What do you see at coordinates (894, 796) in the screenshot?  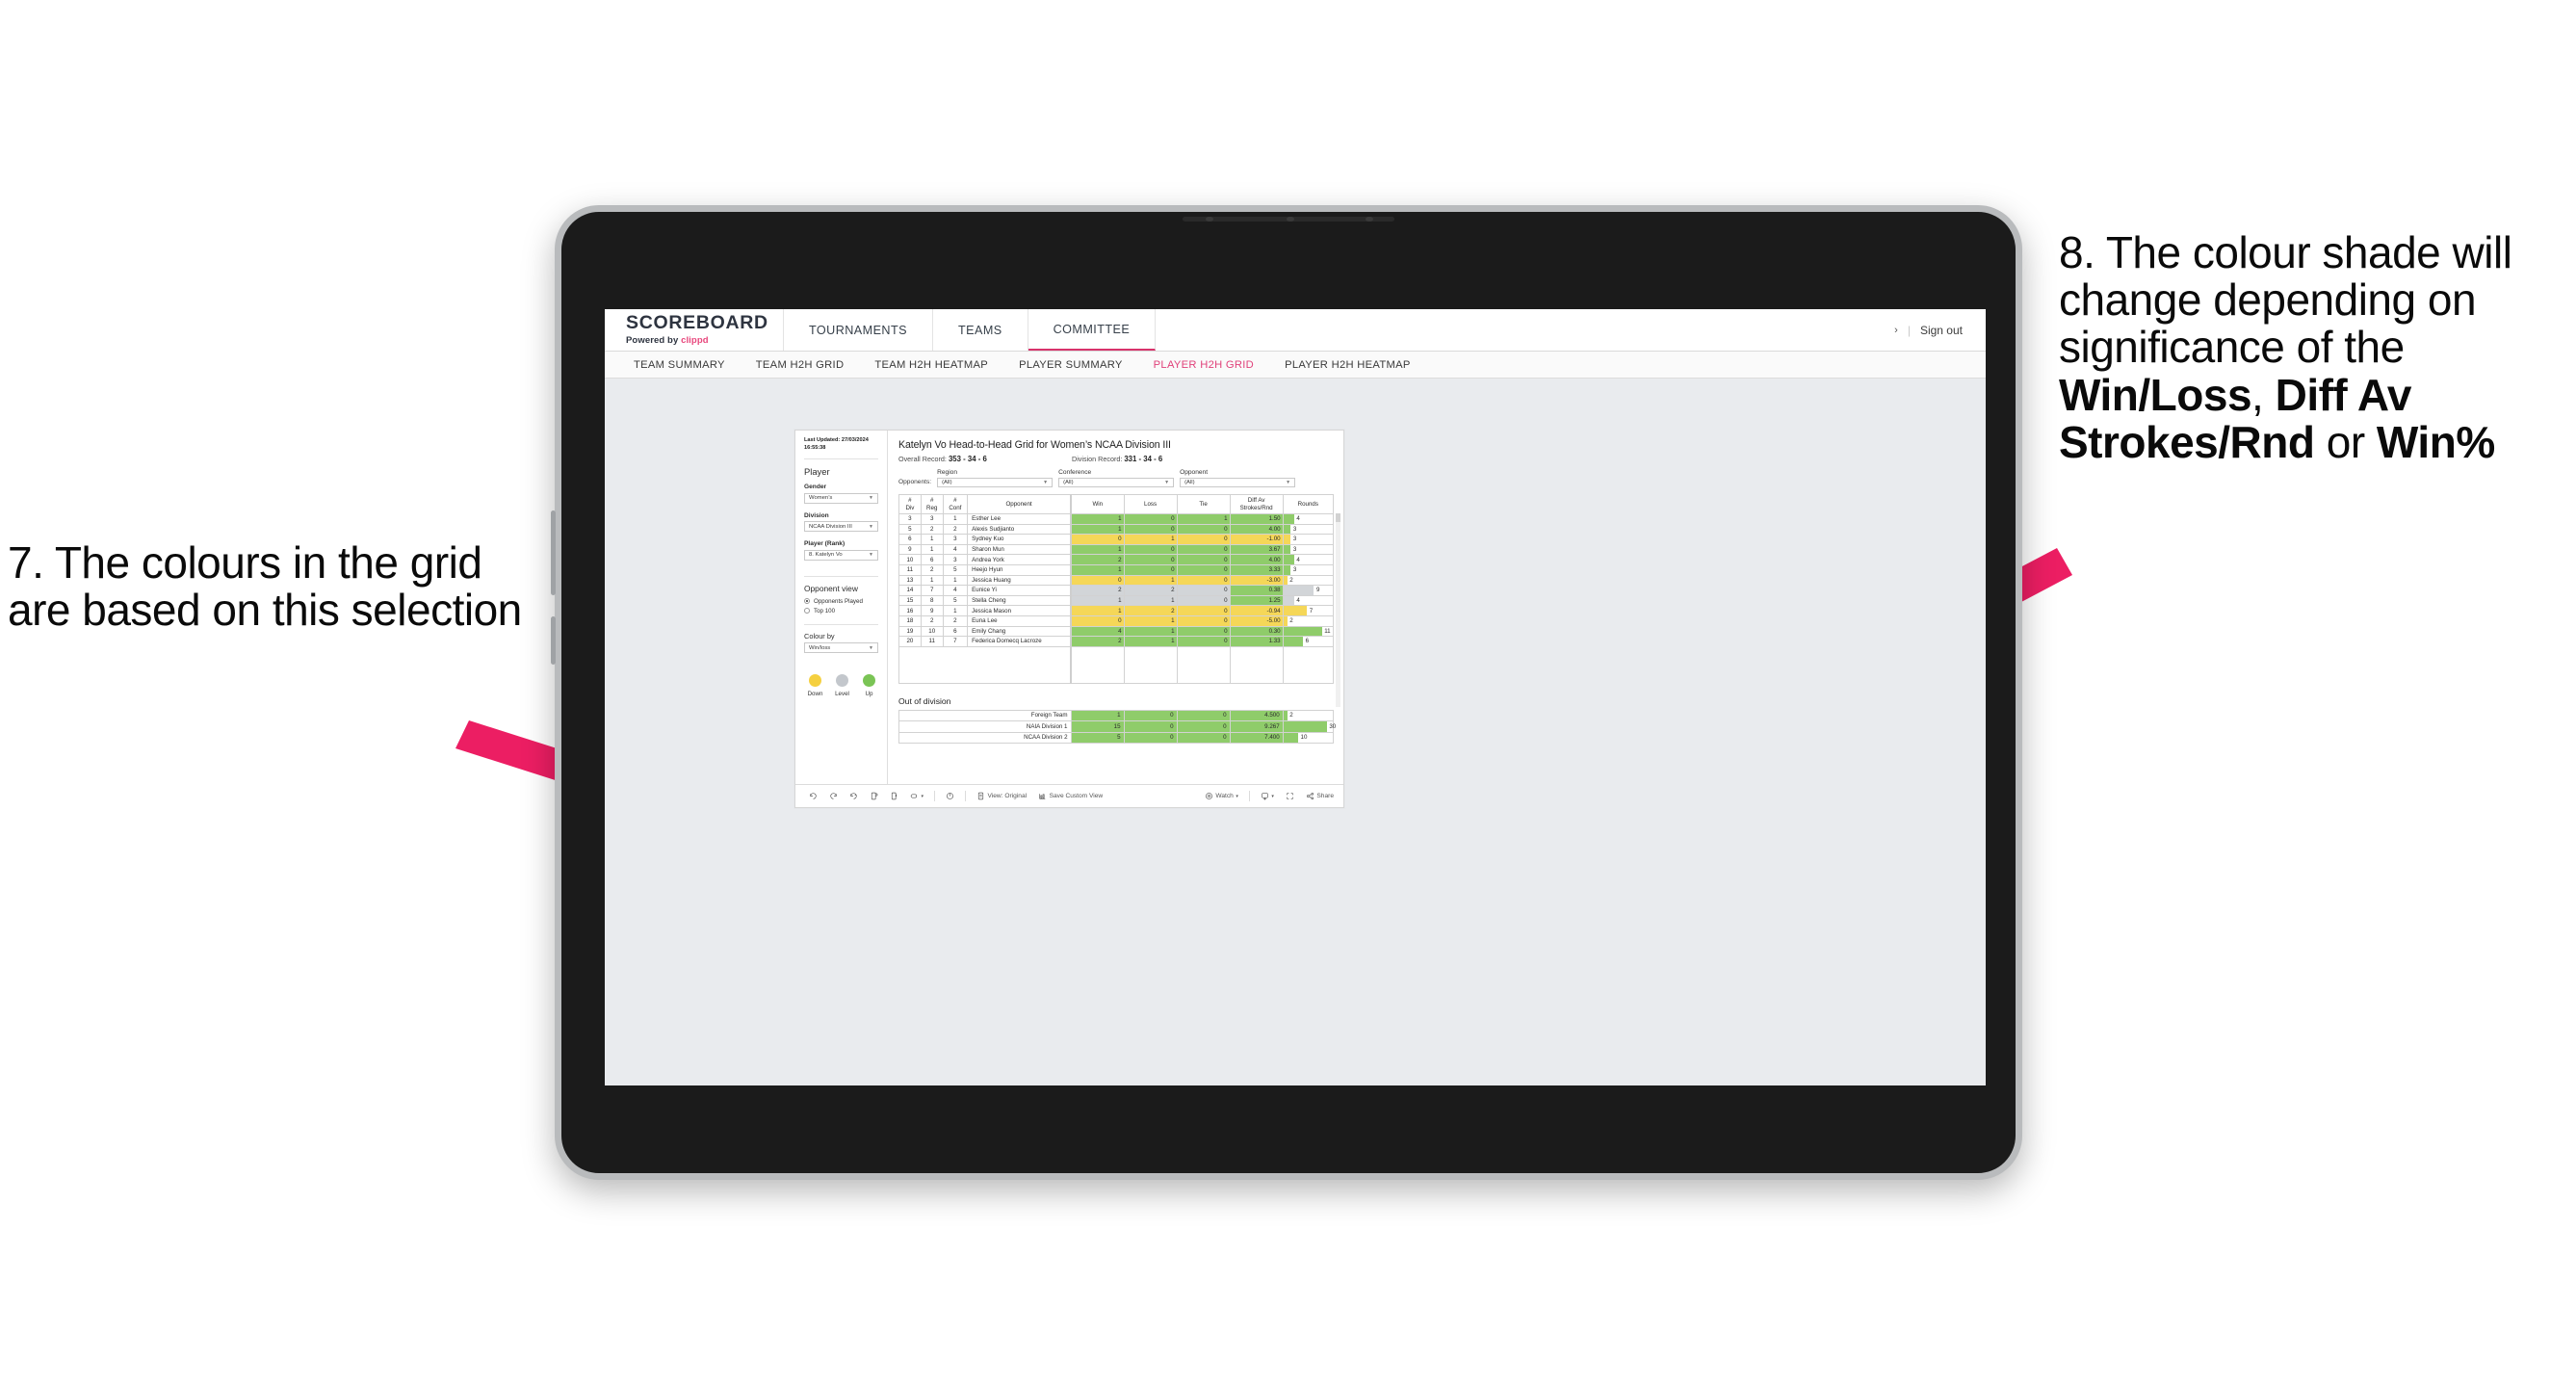 I see `pause-refresh-icon` at bounding box center [894, 796].